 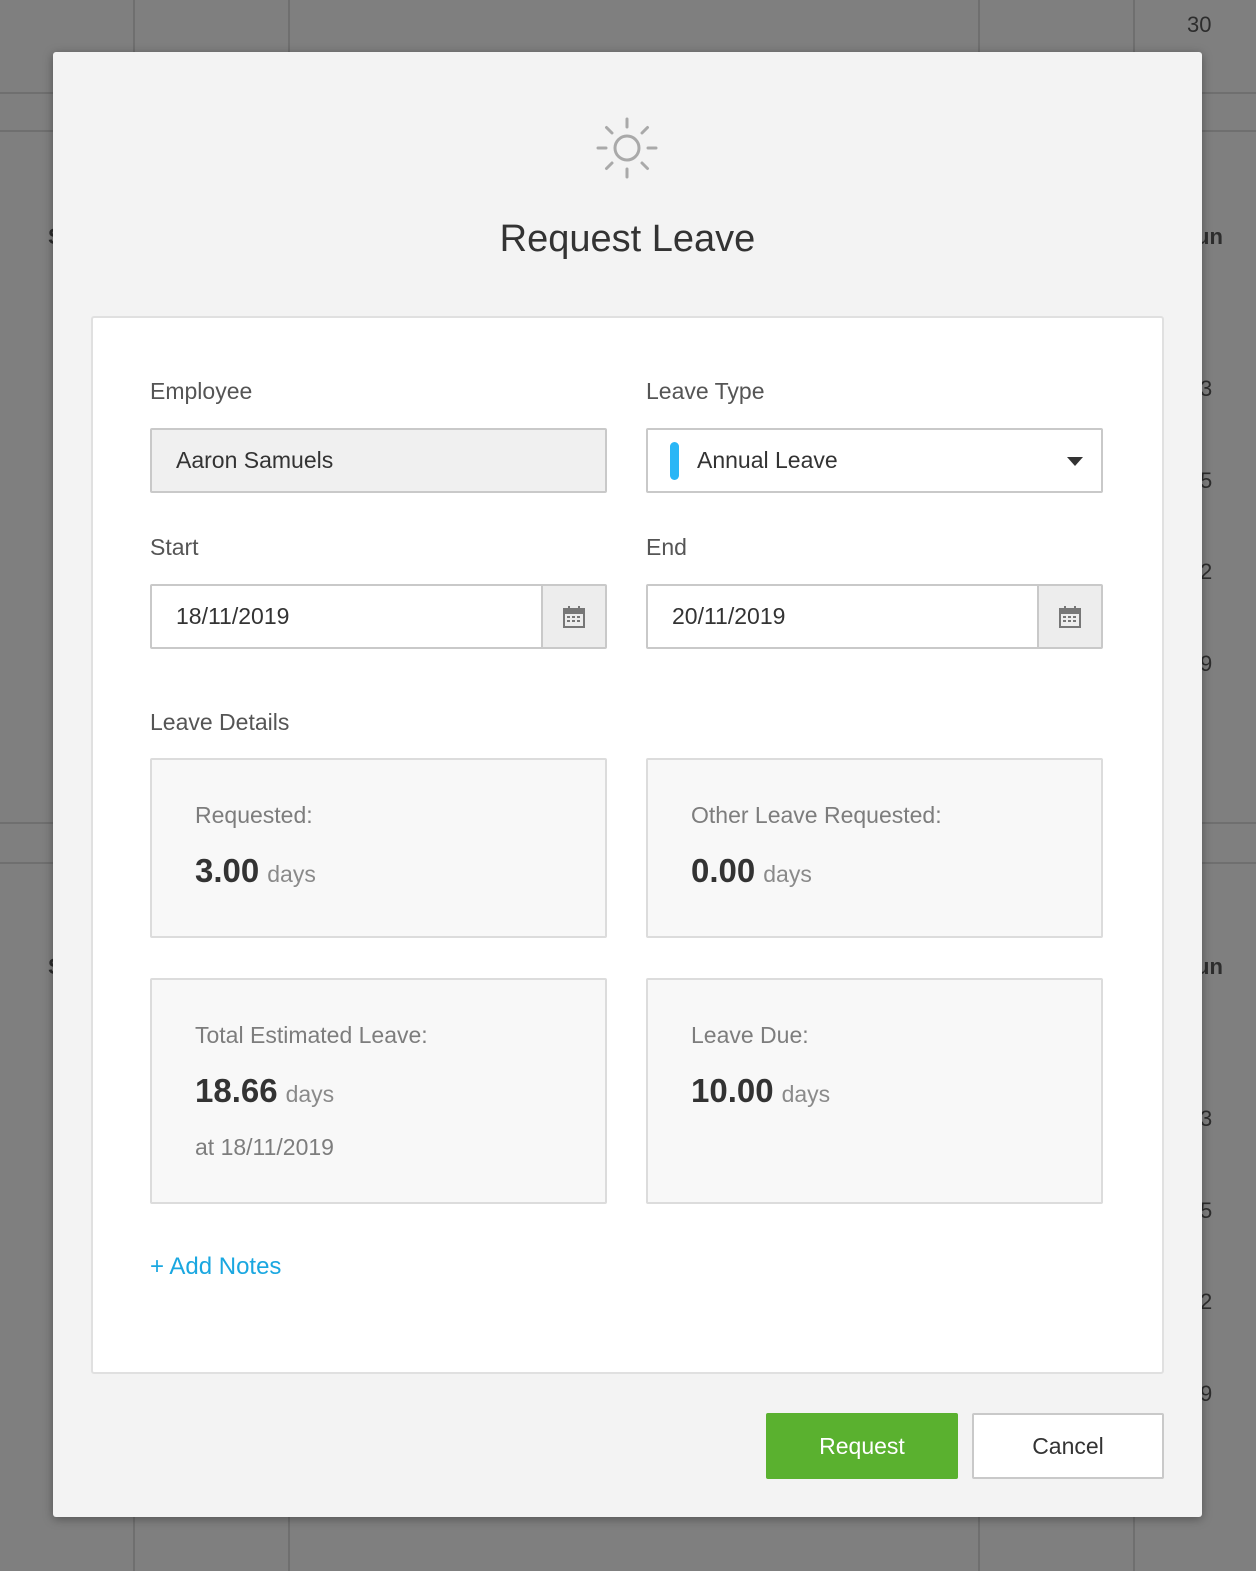 What do you see at coordinates (215, 1267) in the screenshot?
I see `add-notes-link: + Add Notes` at bounding box center [215, 1267].